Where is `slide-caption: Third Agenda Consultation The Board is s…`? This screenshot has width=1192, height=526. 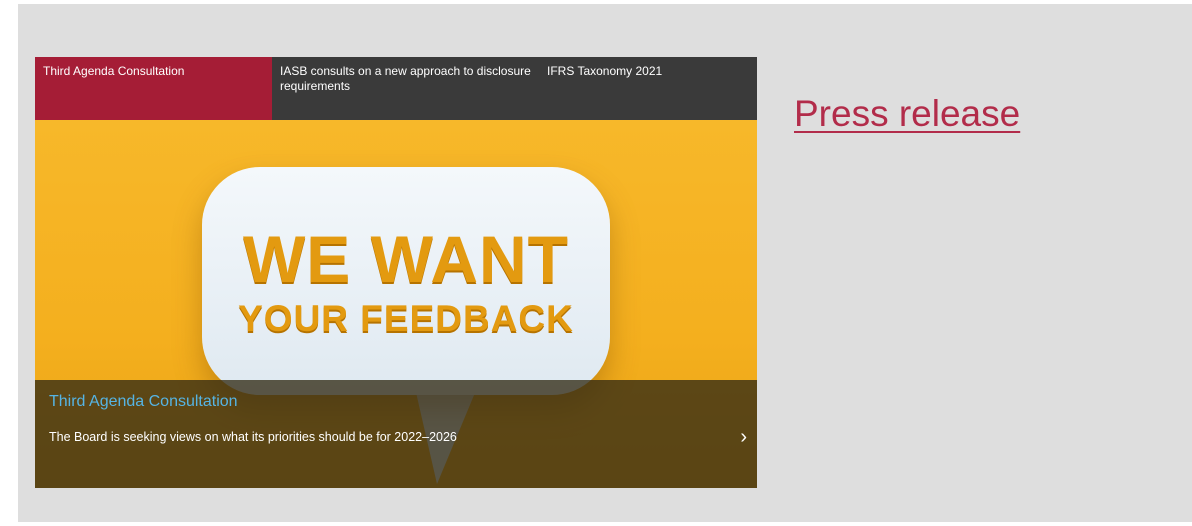 slide-caption: Third Agenda Consultation The Board is s… is located at coordinates (396, 434).